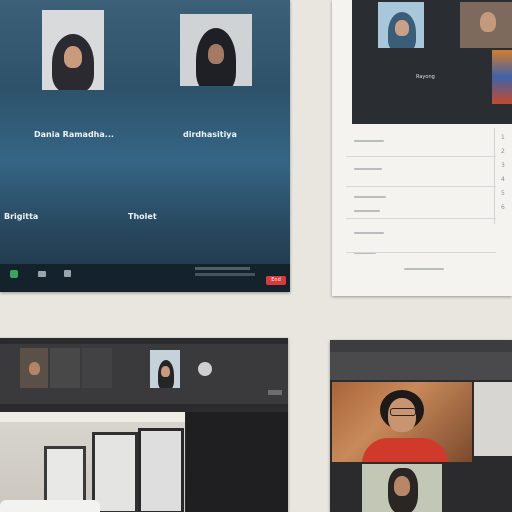 This screenshot has width=512, height=512. I want to click on video-icon, so click(42, 274).